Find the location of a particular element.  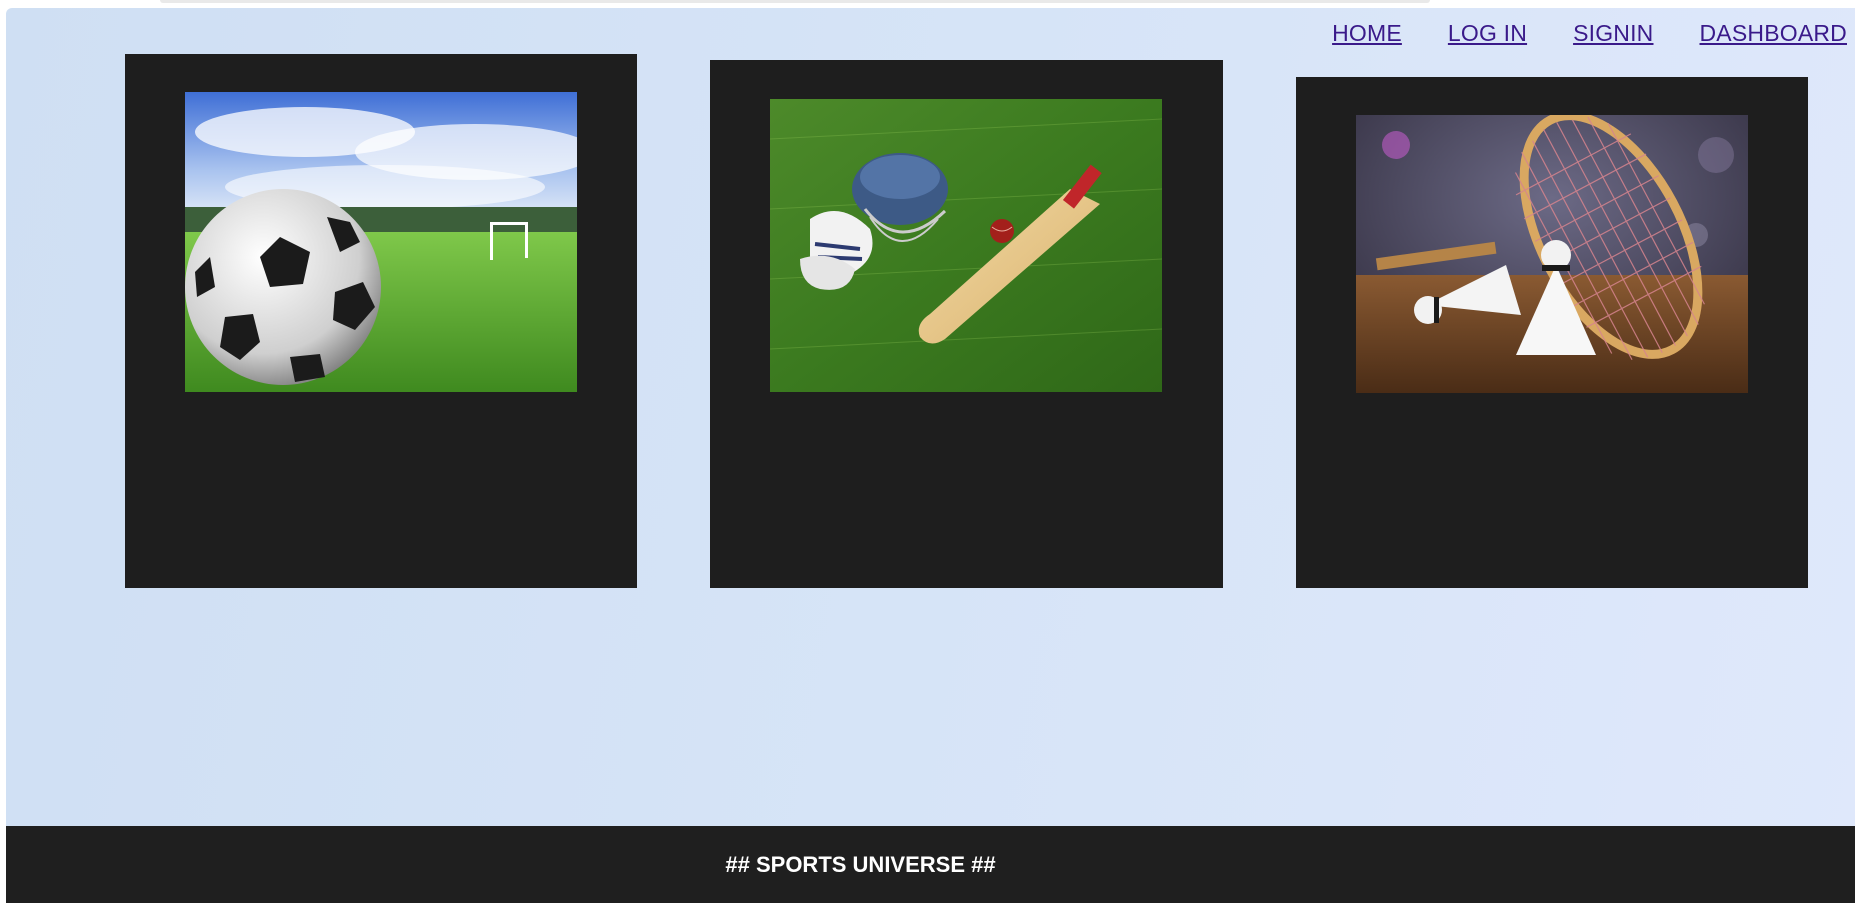

top-nav: HOME LOG IN SIGNIN DASHBOARD is located at coordinates (1589, 33).